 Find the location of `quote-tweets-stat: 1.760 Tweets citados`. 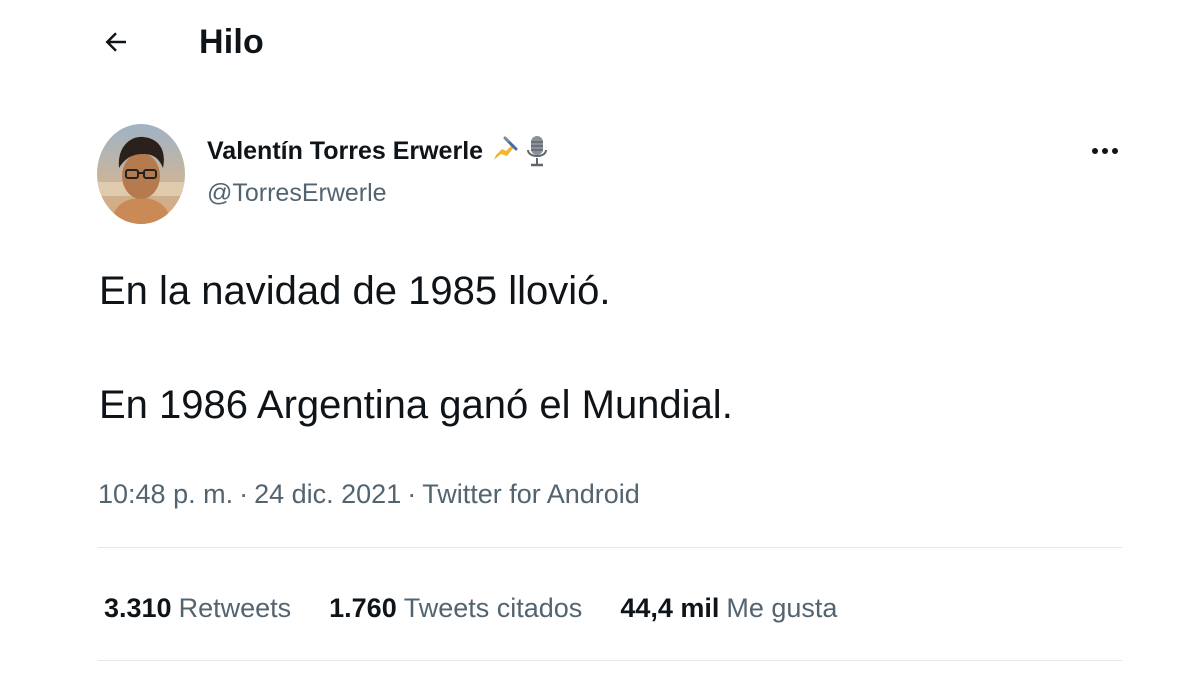

quote-tweets-stat: 1.760 Tweets citados is located at coordinates (455, 608).